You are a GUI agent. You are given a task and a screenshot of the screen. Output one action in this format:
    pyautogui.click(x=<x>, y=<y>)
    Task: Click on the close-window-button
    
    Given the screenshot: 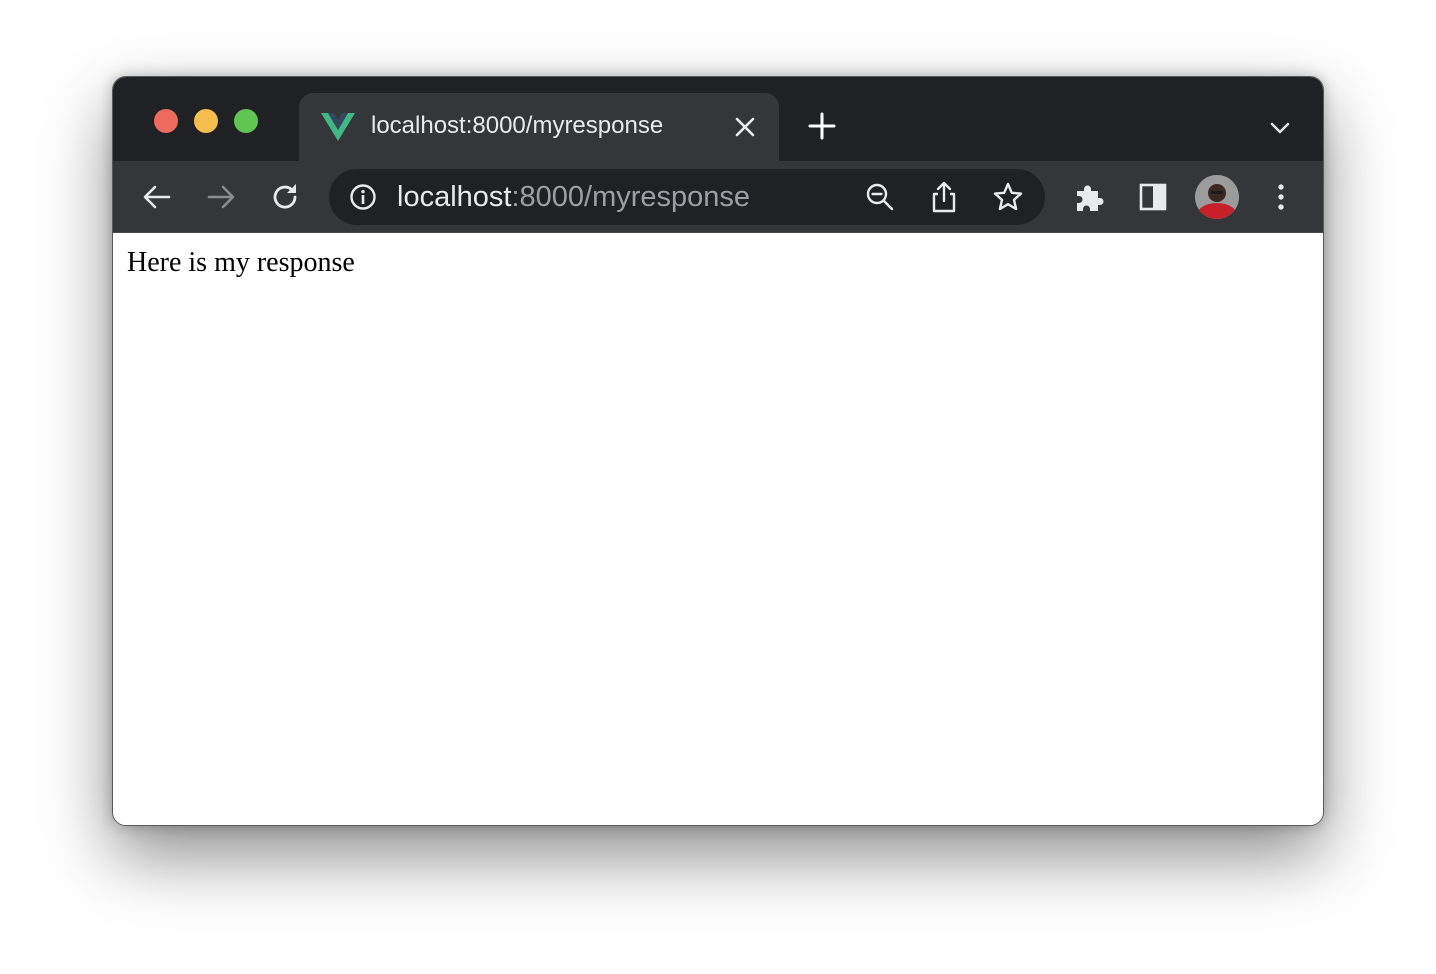 What is the action you would take?
    pyautogui.click(x=166, y=121)
    